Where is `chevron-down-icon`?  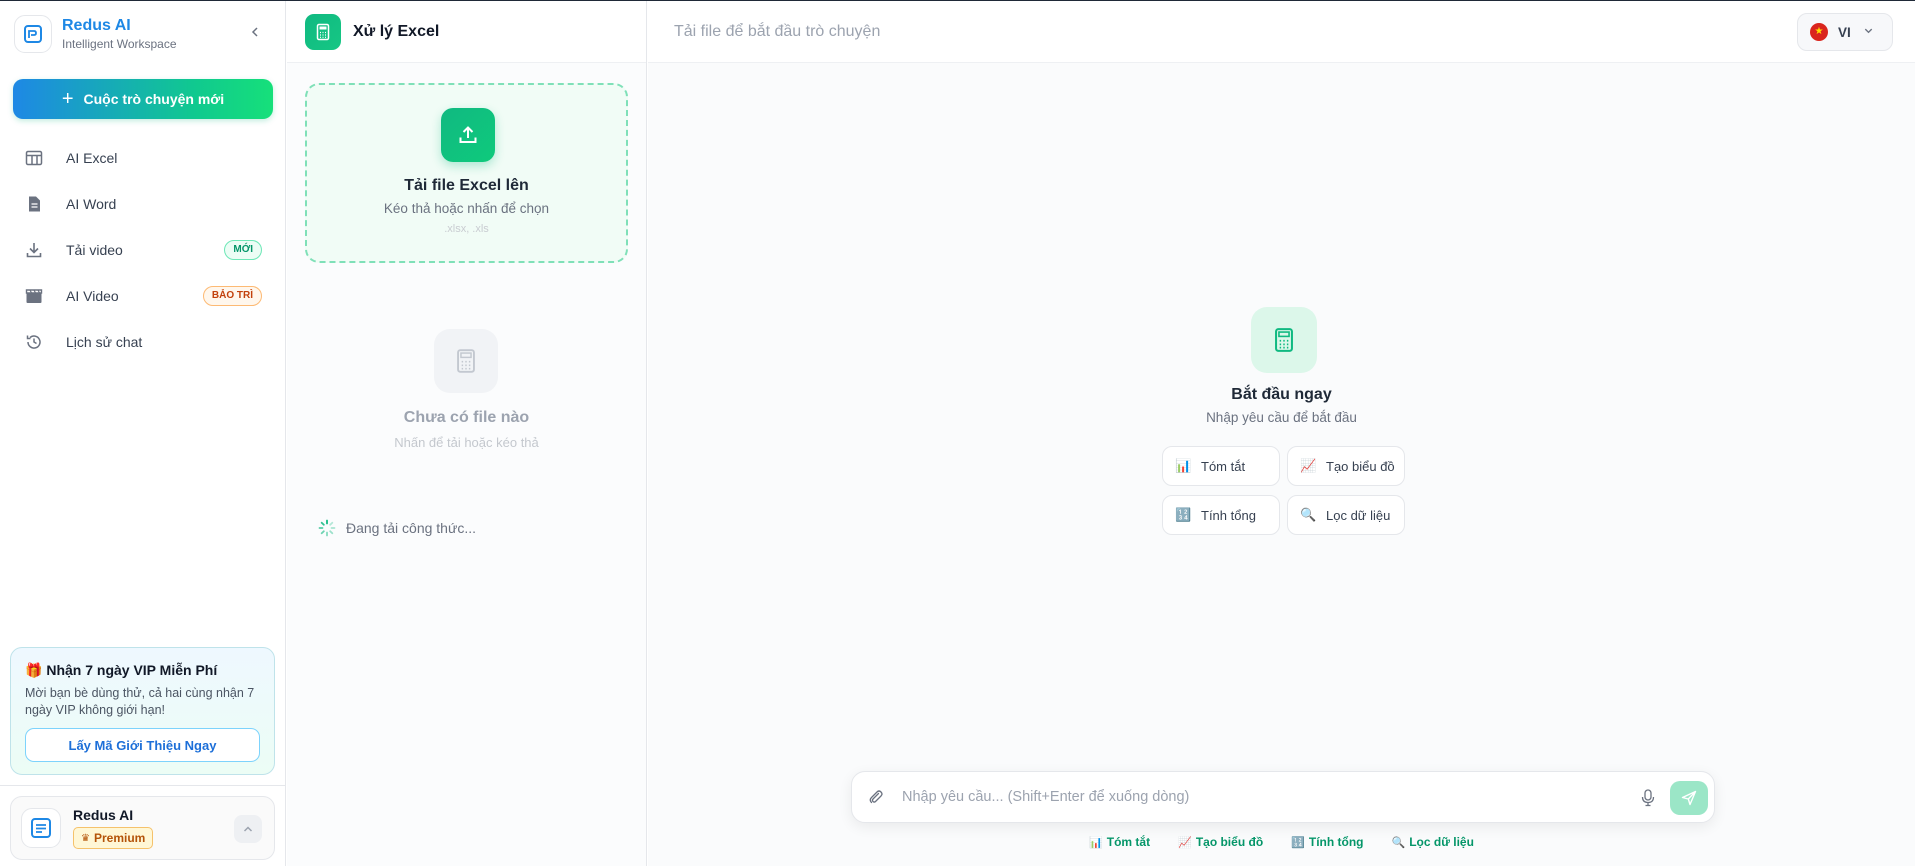 chevron-down-icon is located at coordinates (1868, 32).